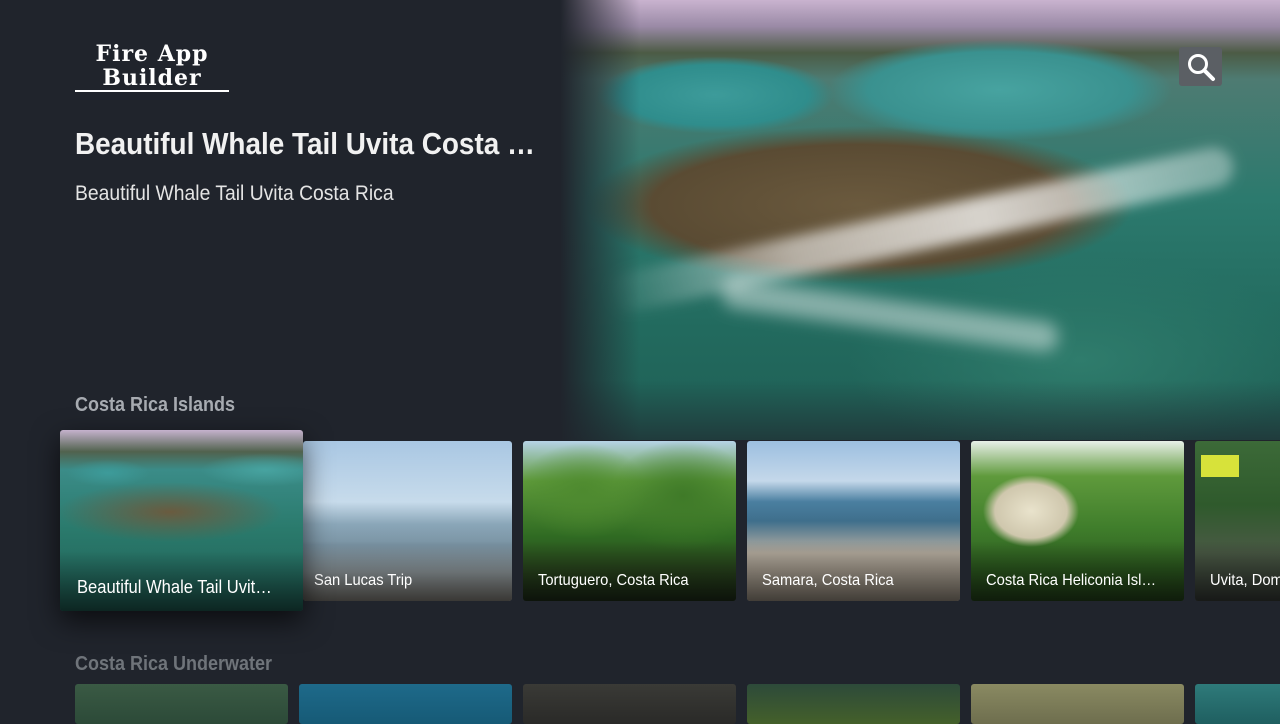  Describe the element at coordinates (613, 580) in the screenshot. I see `card-label: Tortuguero, Costa Rica` at that location.